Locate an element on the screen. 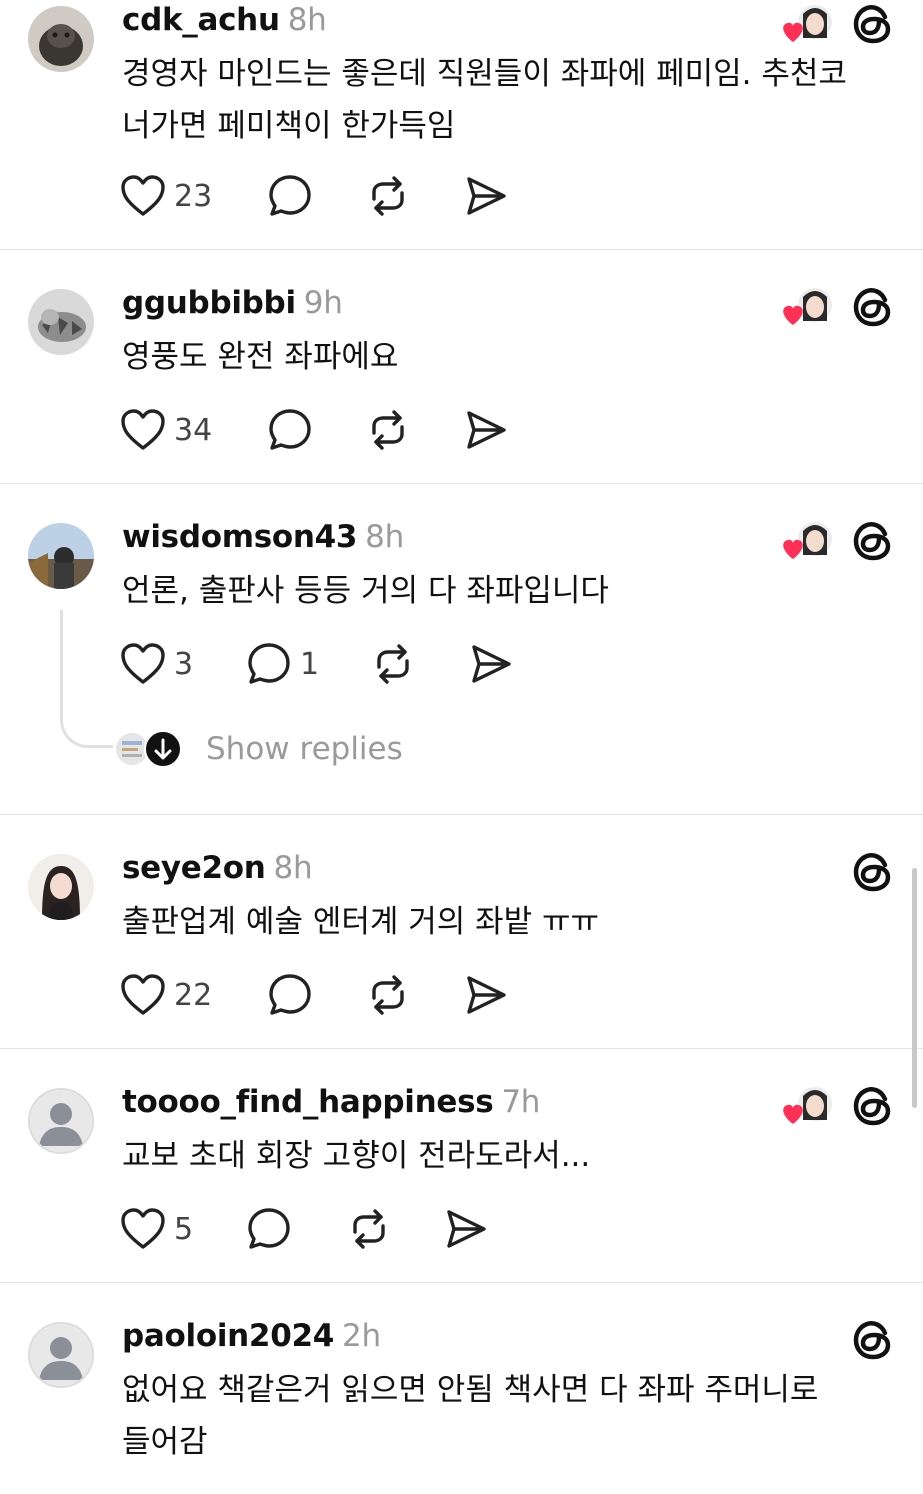  comment-button: 1 is located at coordinates (282, 664).